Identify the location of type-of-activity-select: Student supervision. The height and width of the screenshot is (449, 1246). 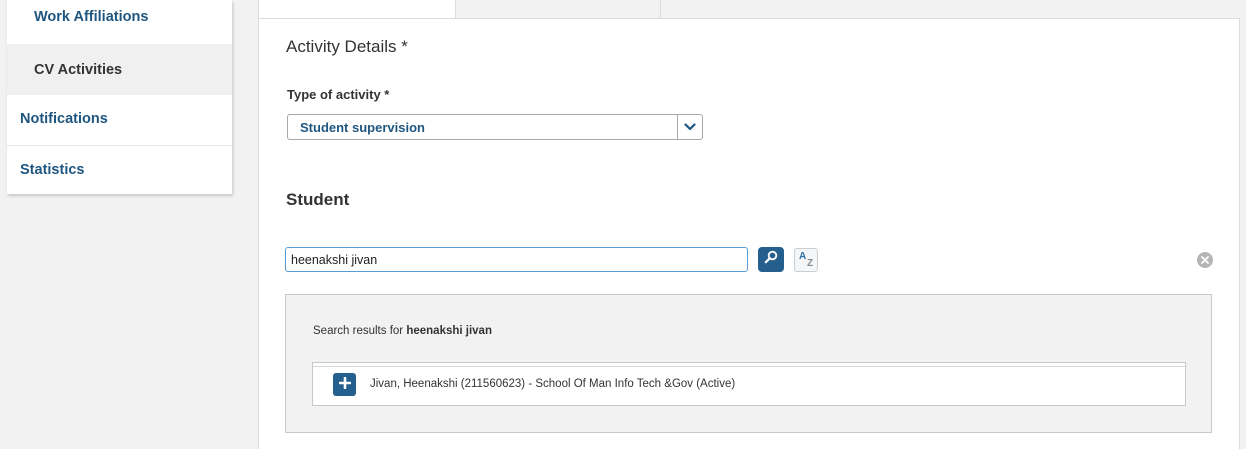
(495, 127).